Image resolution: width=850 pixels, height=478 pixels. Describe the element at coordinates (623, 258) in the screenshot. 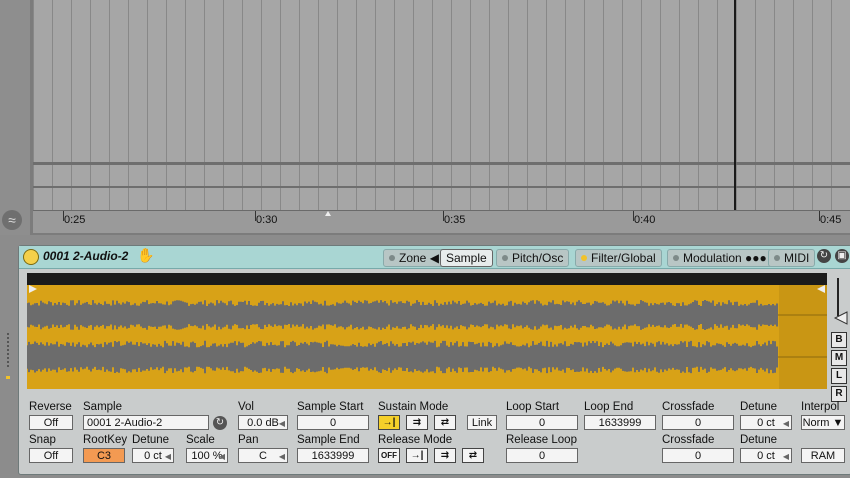

I see `tab-label: Filter/Global` at that location.